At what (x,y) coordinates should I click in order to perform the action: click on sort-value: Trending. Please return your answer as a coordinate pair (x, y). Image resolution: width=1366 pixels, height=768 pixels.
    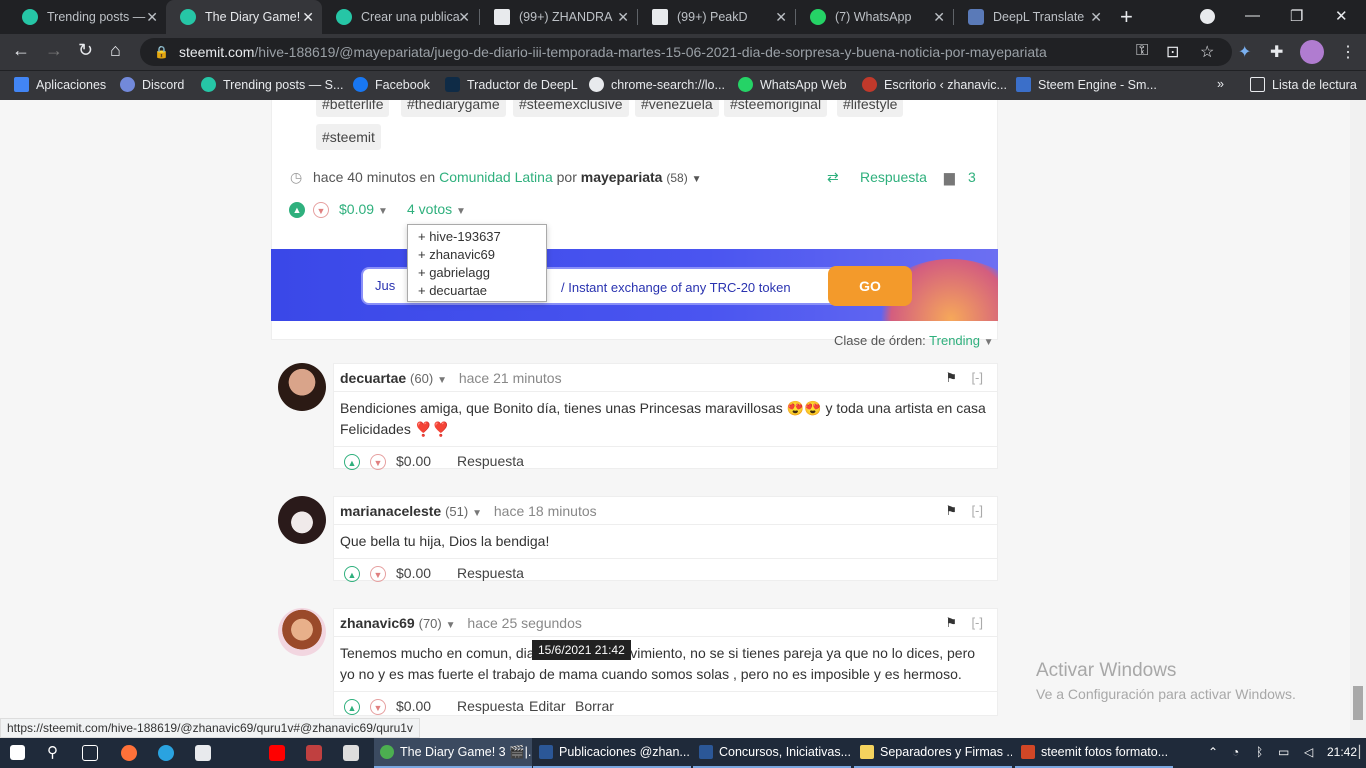
    Looking at the image, I should click on (954, 340).